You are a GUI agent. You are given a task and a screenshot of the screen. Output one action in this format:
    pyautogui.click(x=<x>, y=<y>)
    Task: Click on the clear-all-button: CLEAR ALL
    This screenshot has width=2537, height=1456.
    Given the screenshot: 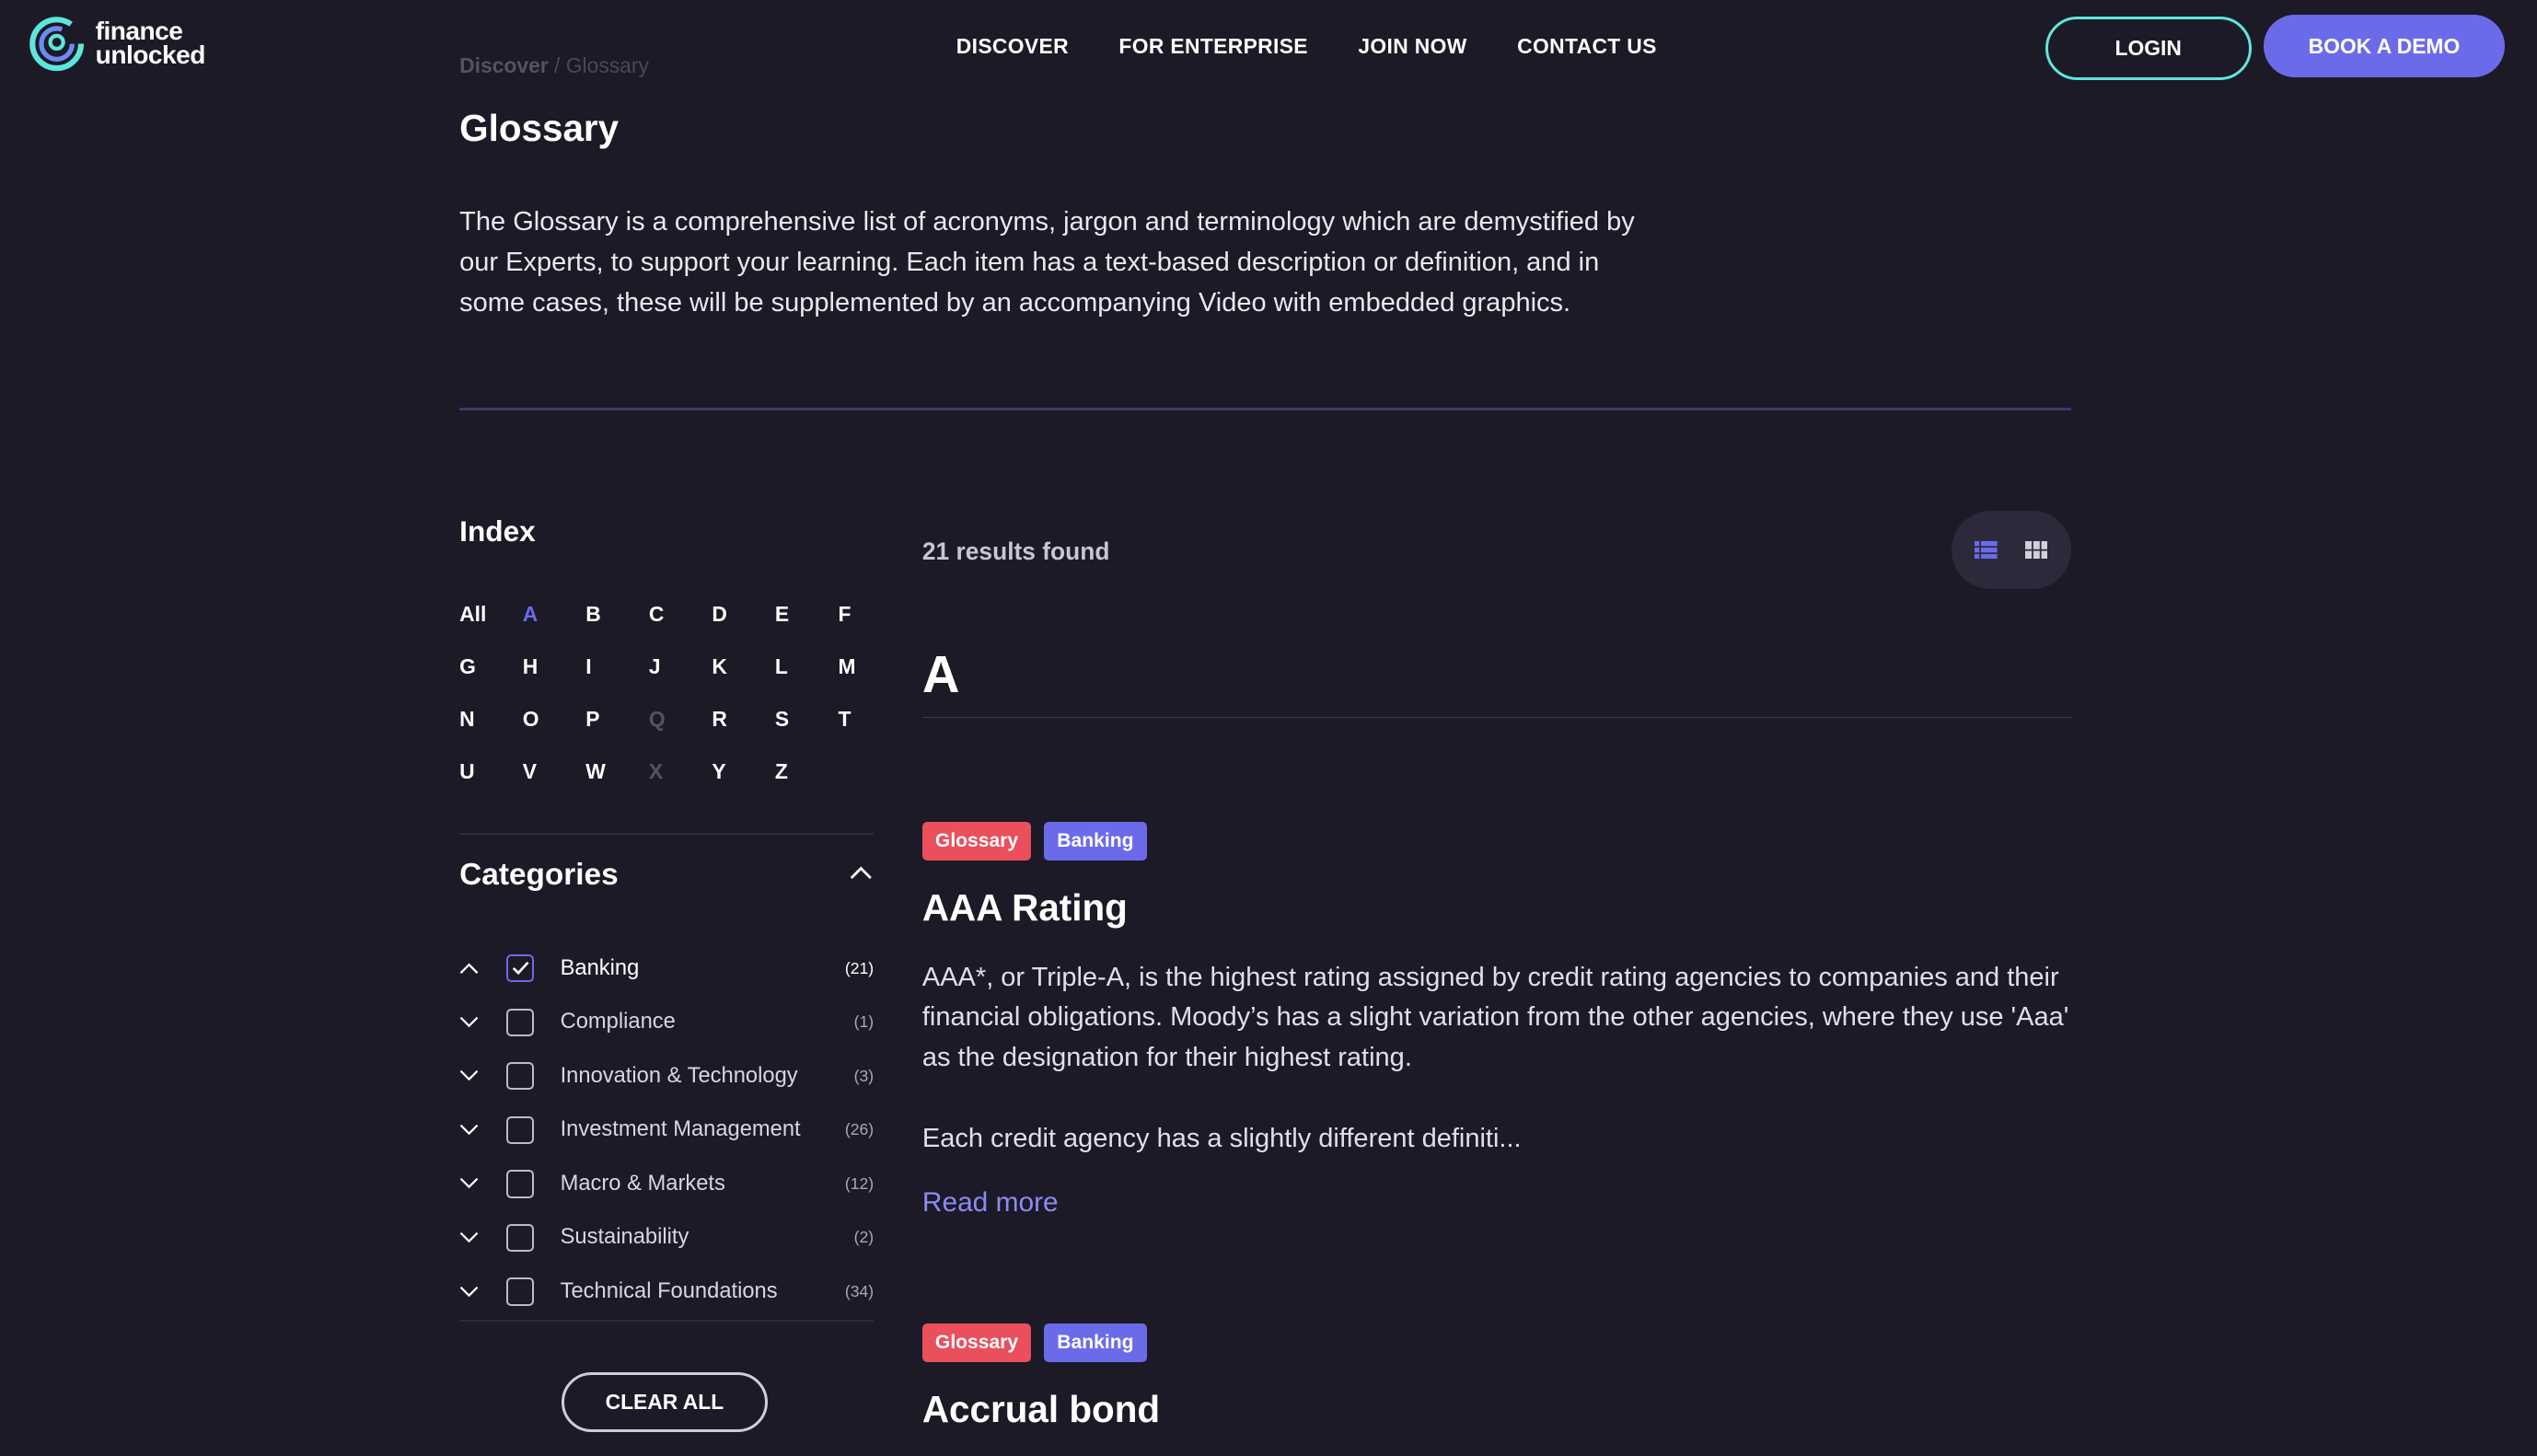 What is the action you would take?
    pyautogui.click(x=664, y=1402)
    